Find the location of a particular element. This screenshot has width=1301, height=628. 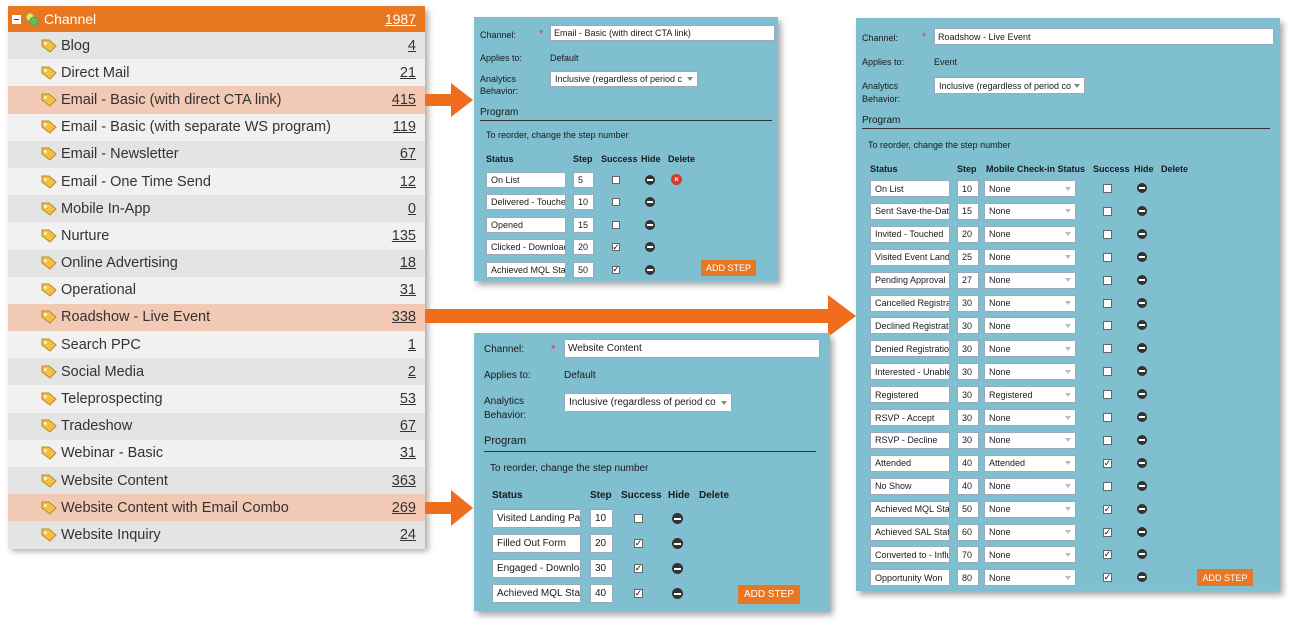

channel-row: Mobile In-App 0 is located at coordinates (216, 209).